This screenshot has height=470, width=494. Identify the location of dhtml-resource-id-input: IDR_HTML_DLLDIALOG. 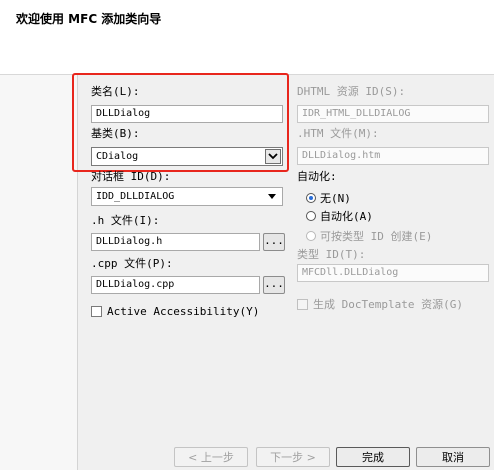
(393, 114).